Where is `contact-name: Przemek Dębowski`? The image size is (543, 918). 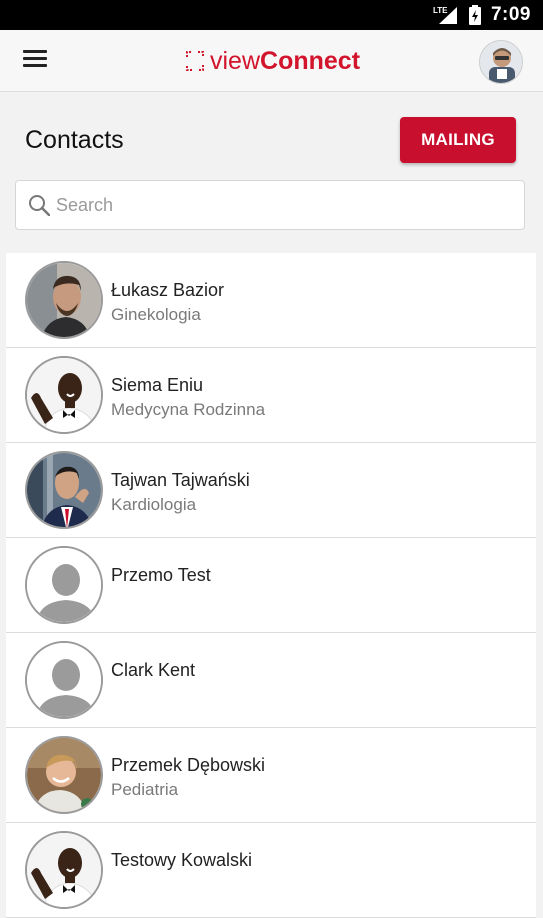 contact-name: Przemek Dębowski is located at coordinates (188, 765).